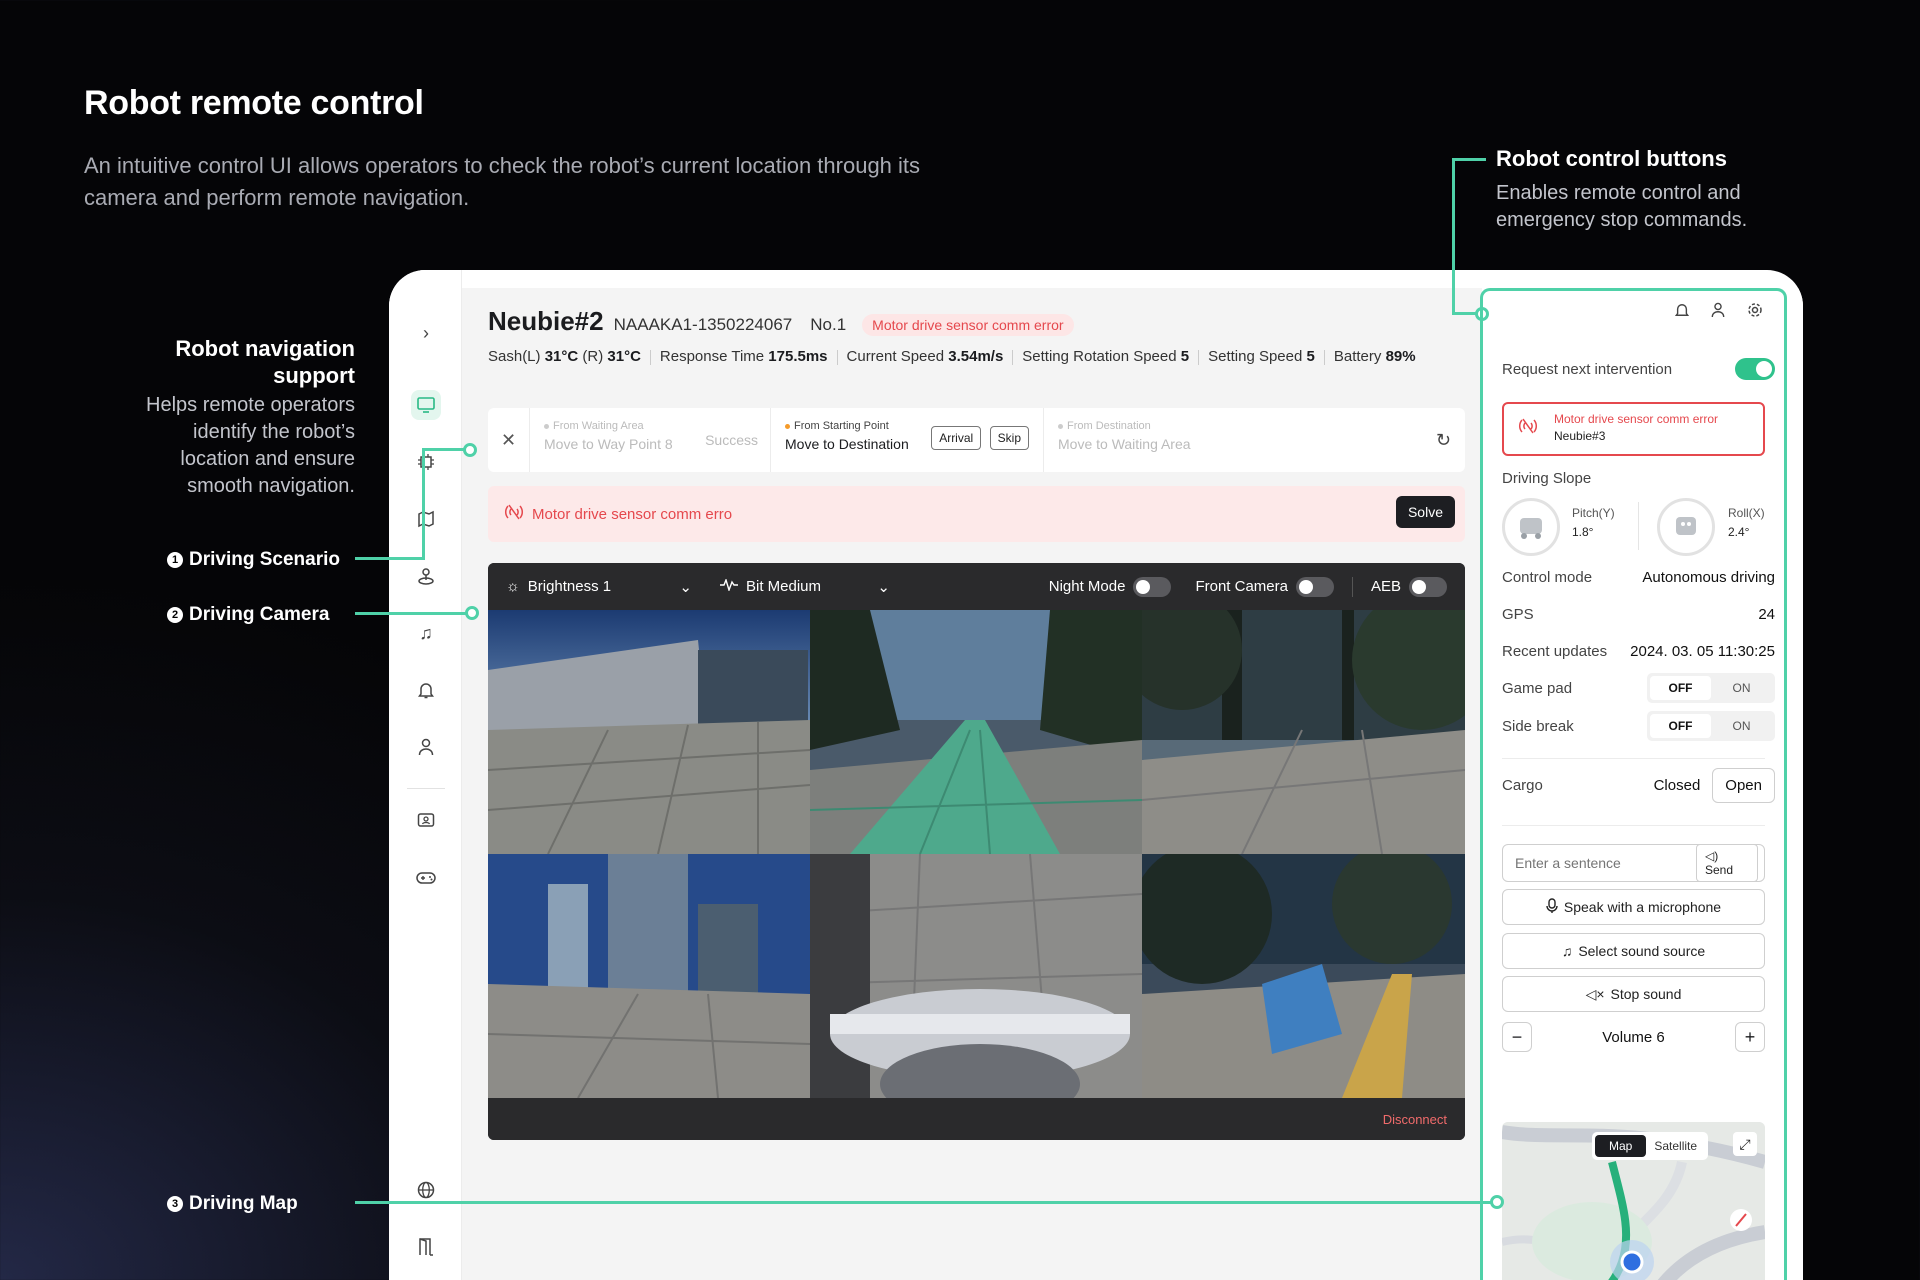 The height and width of the screenshot is (1280, 1920). Describe the element at coordinates (712, 356) in the screenshot. I see `stat-response-label: Response Time` at that location.